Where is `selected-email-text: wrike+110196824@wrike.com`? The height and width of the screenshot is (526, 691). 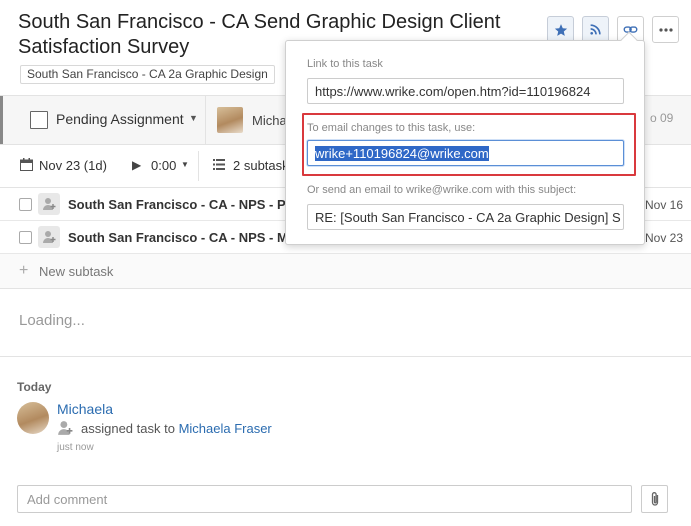 selected-email-text: wrike+110196824@wrike.com is located at coordinates (402, 153).